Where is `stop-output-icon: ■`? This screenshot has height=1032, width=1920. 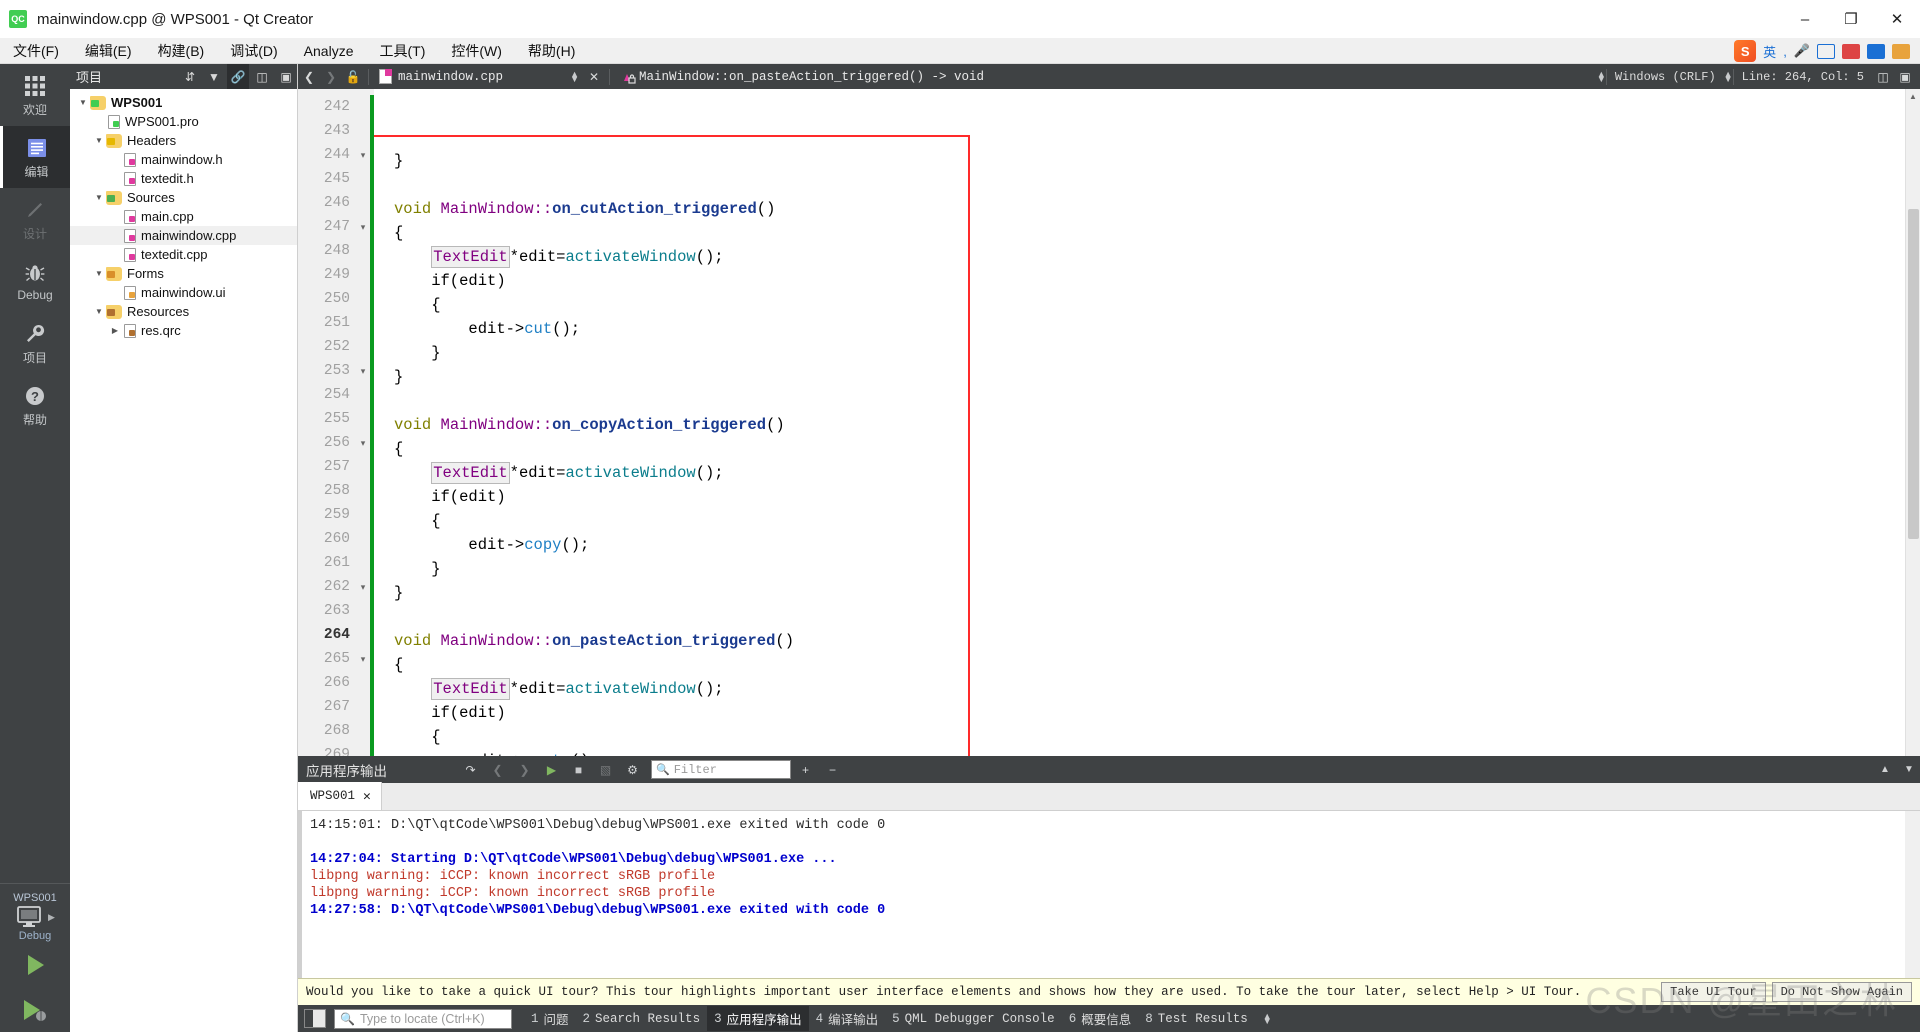
stop-output-icon: ■ is located at coordinates (578, 769).